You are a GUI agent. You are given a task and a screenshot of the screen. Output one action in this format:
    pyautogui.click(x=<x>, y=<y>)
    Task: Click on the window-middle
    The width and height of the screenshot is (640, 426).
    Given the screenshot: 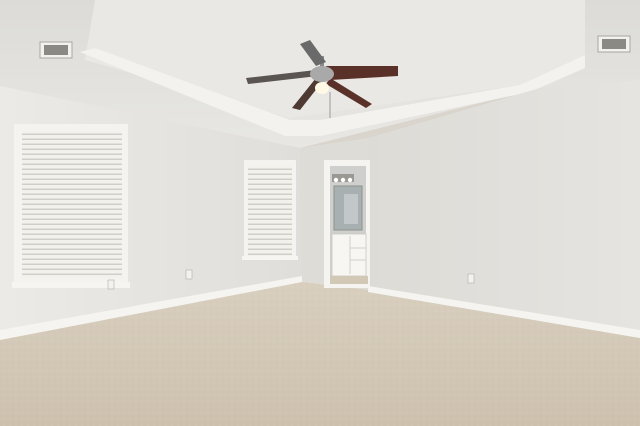 What is the action you would take?
    pyautogui.click(x=270, y=210)
    